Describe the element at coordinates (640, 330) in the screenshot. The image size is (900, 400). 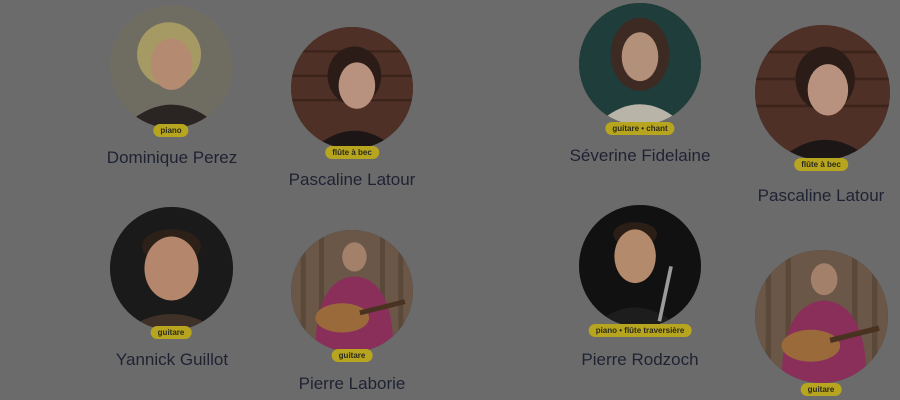
I see `instrument-badge: piano • flûte traversière` at that location.